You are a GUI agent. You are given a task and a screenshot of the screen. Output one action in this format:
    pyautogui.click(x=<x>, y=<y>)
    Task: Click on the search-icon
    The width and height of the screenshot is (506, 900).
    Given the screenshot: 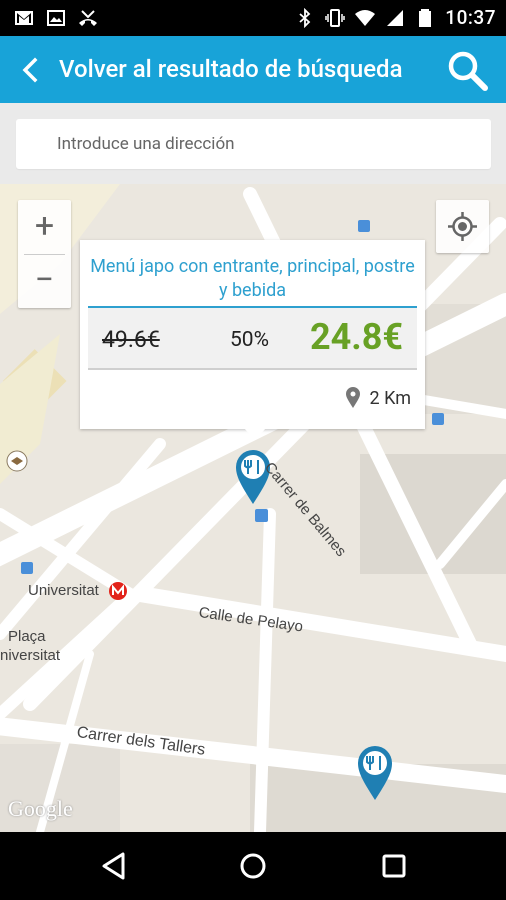 What is the action you would take?
    pyautogui.click(x=468, y=71)
    